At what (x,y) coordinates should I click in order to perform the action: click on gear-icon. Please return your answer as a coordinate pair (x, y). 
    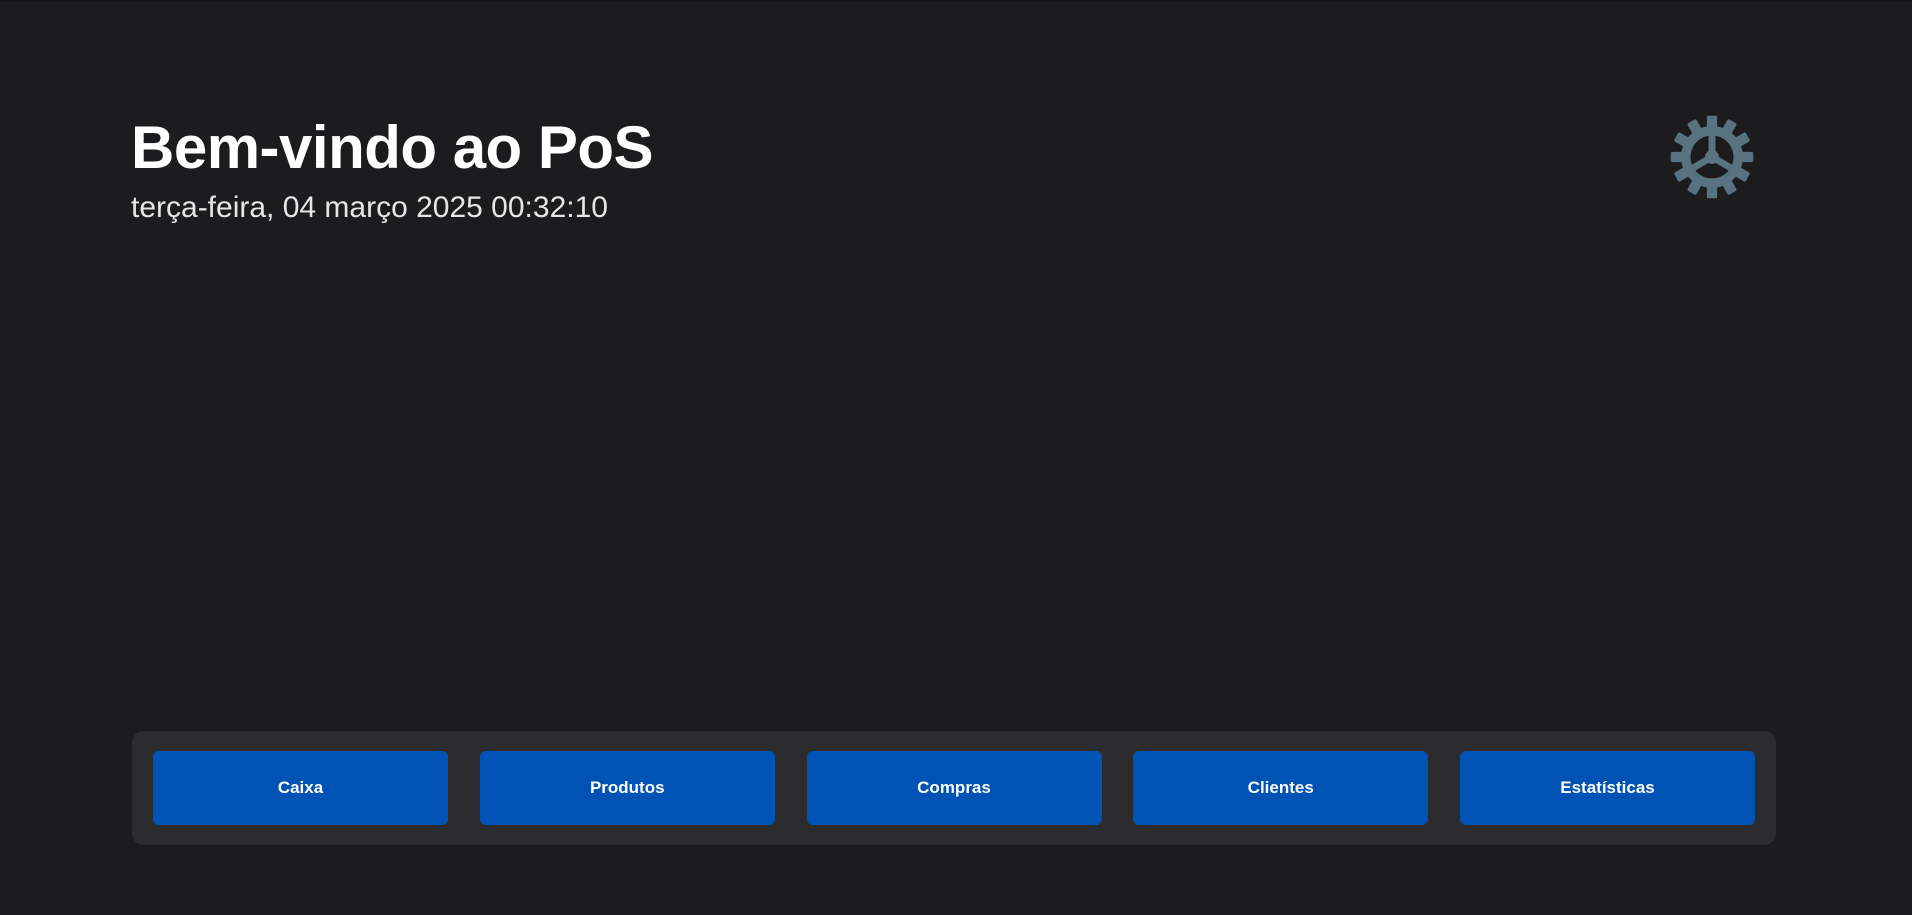
    Looking at the image, I should click on (1712, 157).